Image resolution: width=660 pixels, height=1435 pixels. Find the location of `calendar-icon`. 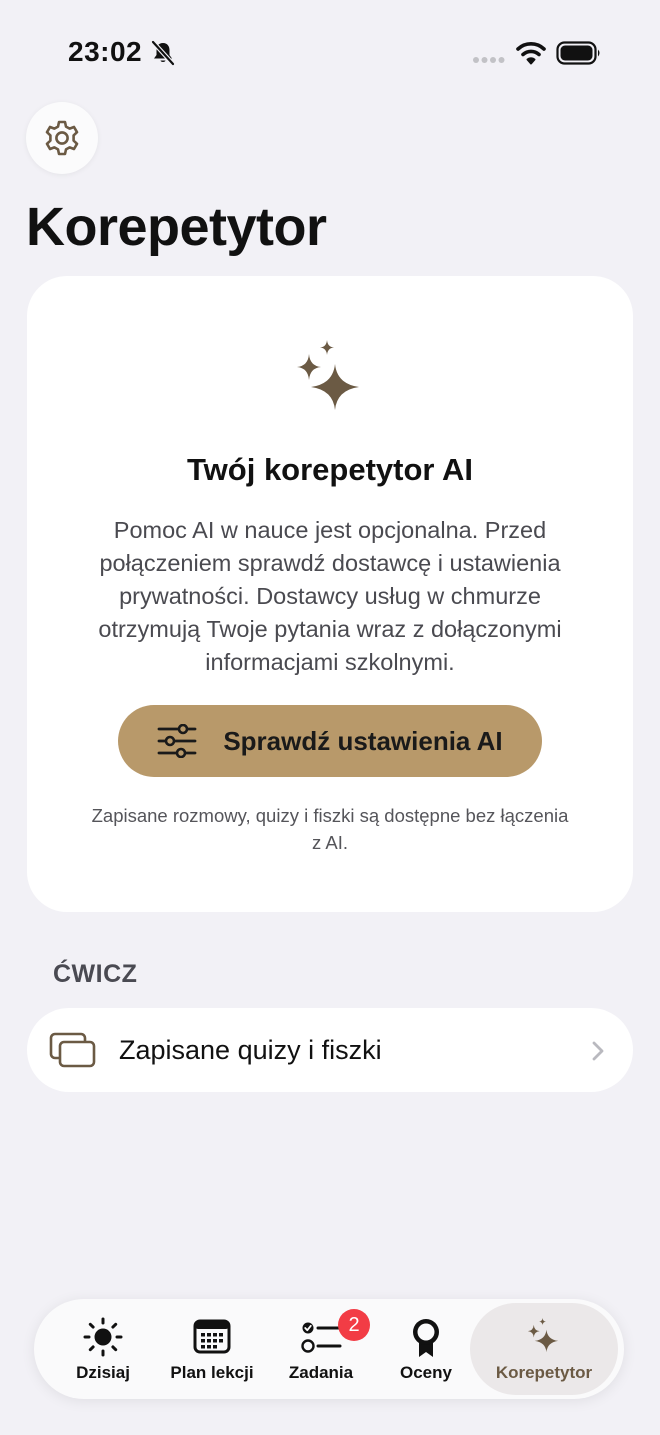

calendar-icon is located at coordinates (212, 1336).